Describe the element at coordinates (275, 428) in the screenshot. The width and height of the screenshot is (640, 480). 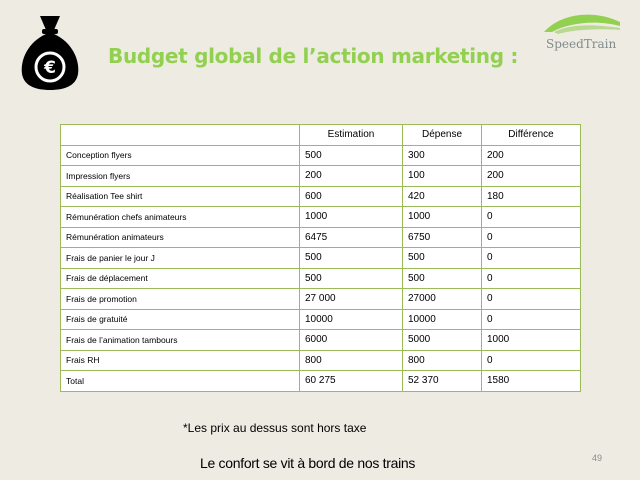
I see `tax-note: *Les prix au dessus sont hors taxe` at that location.